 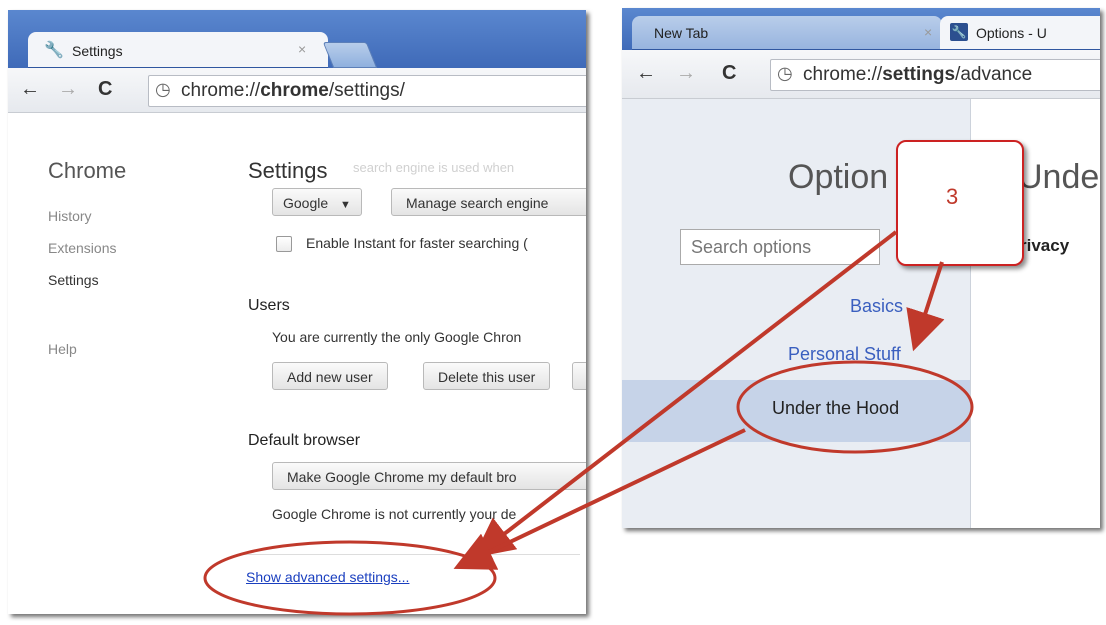 I want to click on highlight-ellipse-under-the-hood, so click(x=855, y=407).